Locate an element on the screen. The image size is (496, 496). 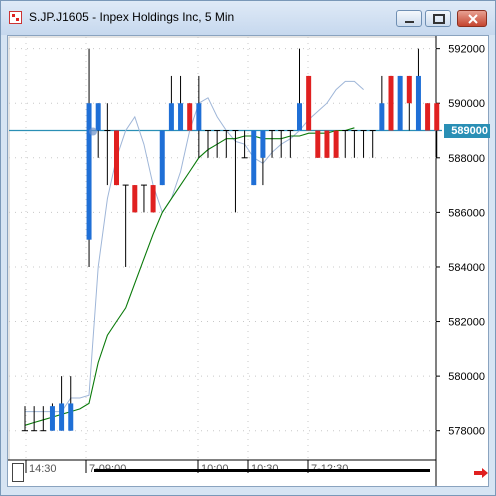
scroll-right-arrow-icon is located at coordinates (481, 473).